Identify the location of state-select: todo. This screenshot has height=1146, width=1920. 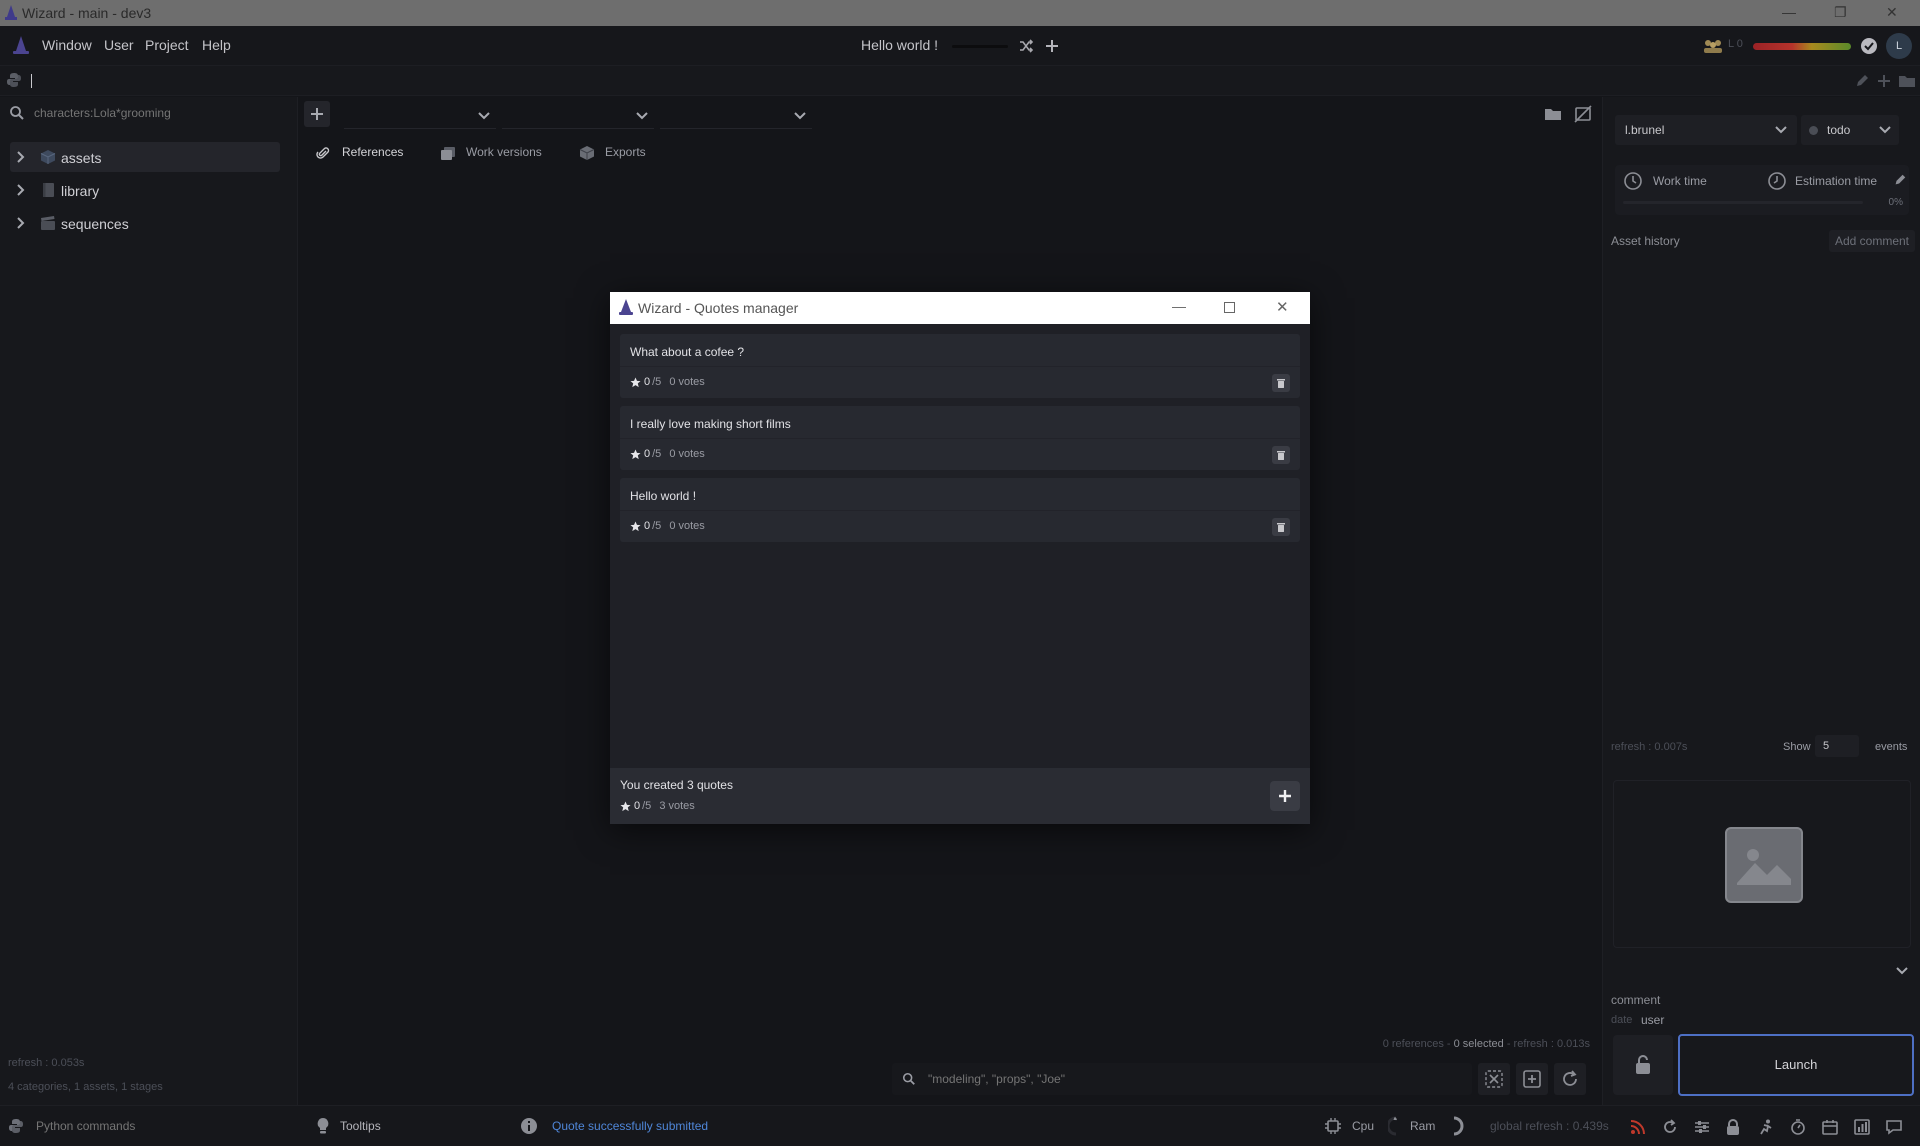
(1850, 130).